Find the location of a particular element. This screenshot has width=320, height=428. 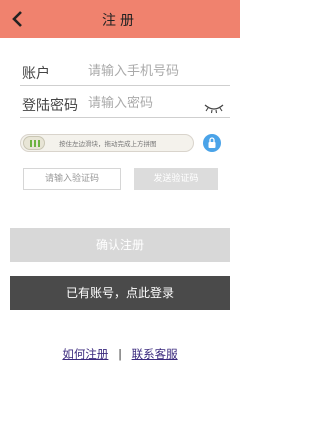

eye-closed-icon is located at coordinates (214, 109).